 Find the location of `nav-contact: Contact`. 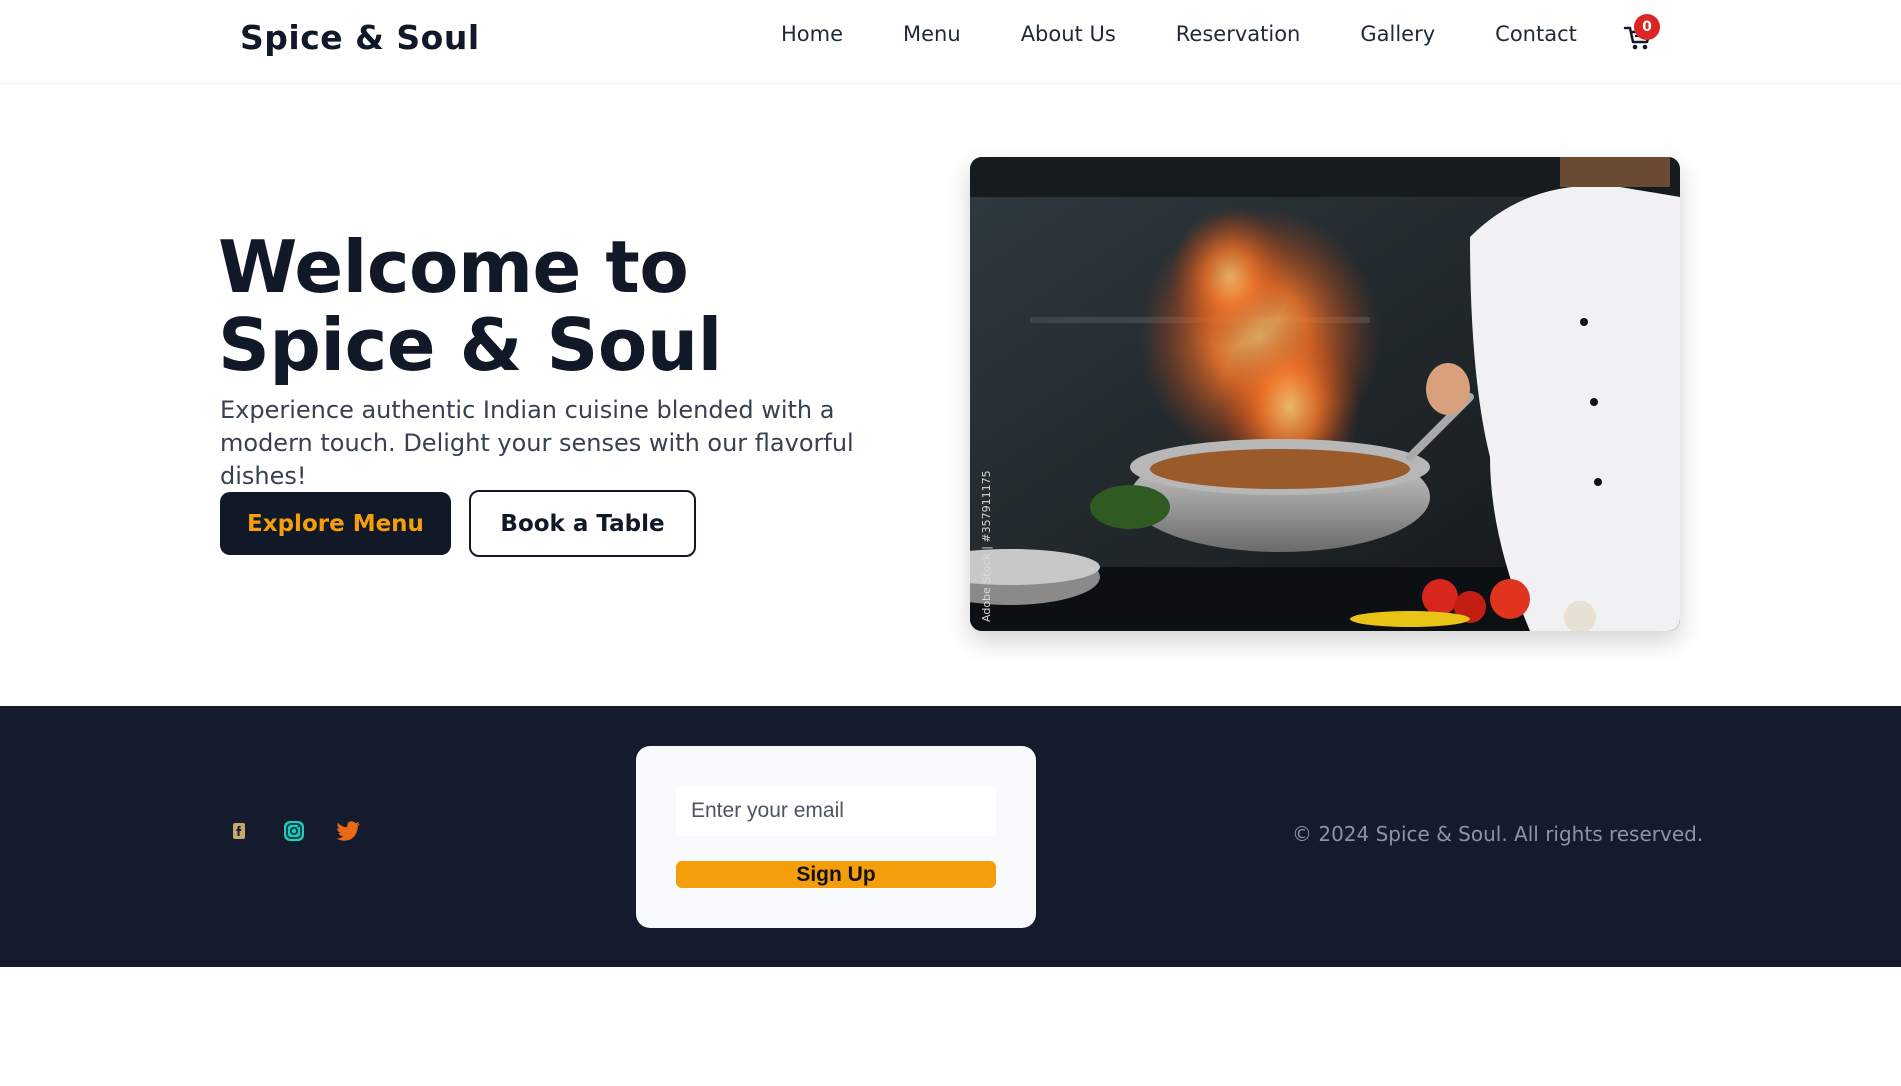

nav-contact: Contact is located at coordinates (1536, 34).